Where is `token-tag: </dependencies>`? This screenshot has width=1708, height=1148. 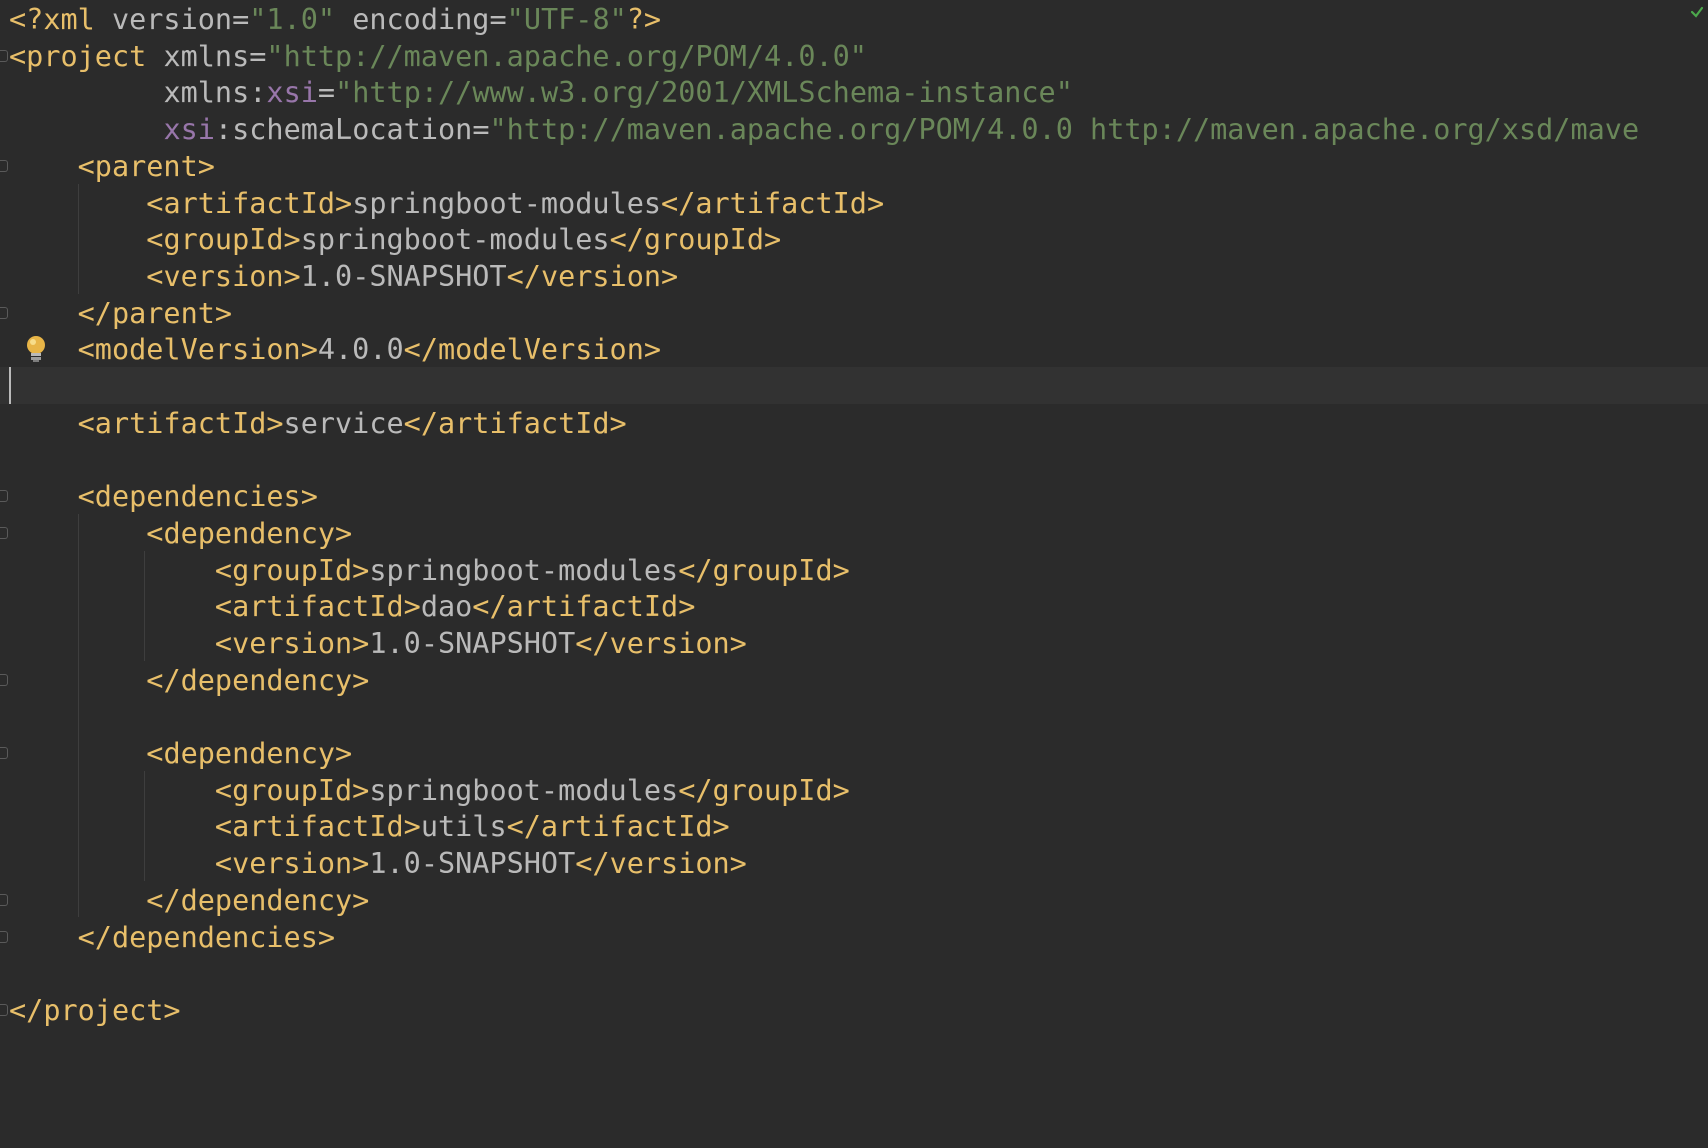
token-tag: </dependencies> is located at coordinates (206, 937).